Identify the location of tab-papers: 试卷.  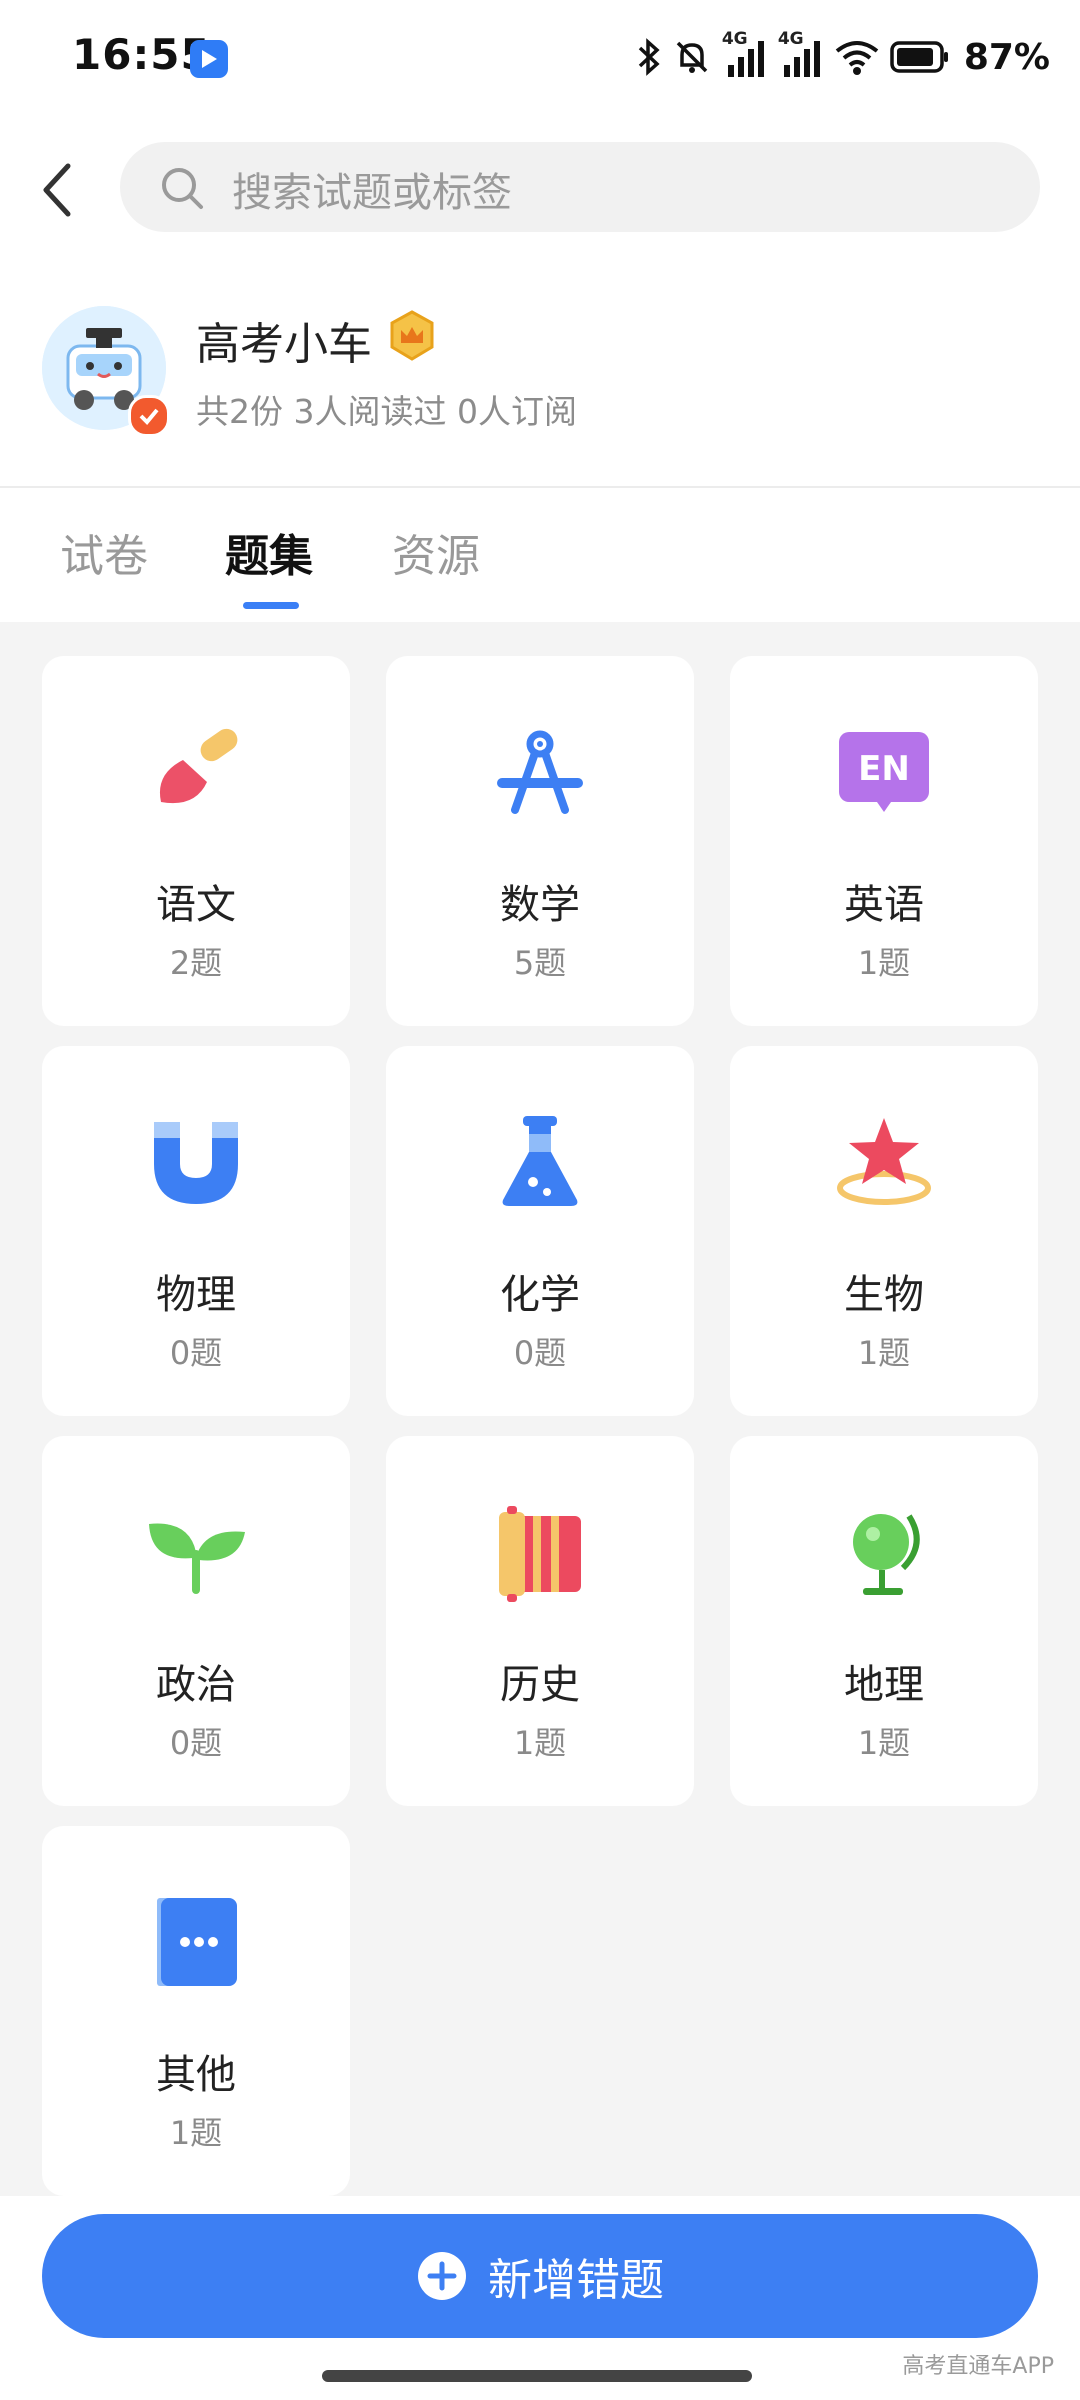
(104, 552).